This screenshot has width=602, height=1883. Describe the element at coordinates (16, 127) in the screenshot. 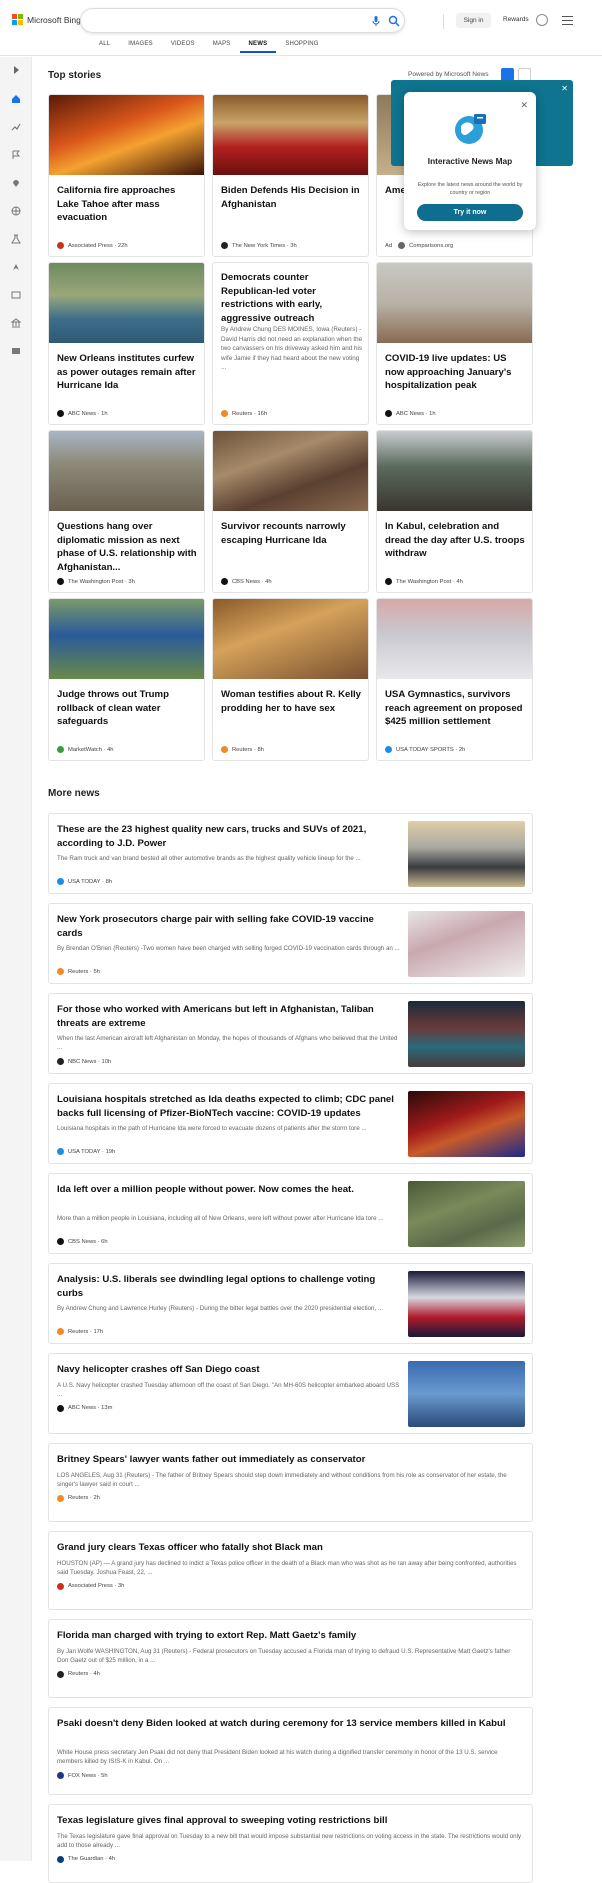

I see `trending-icon` at that location.